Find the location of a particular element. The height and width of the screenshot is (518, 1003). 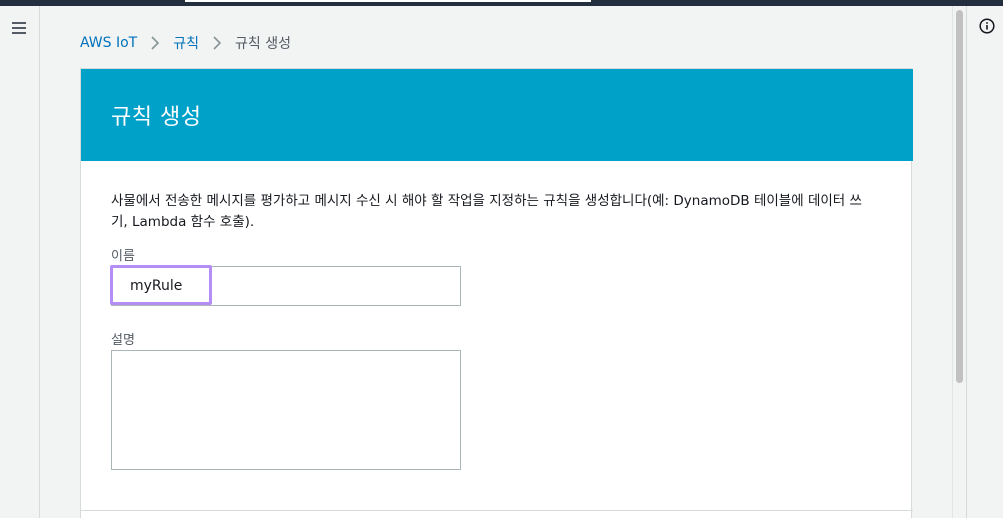

page-title: 규칙 생성 is located at coordinates (156, 117).